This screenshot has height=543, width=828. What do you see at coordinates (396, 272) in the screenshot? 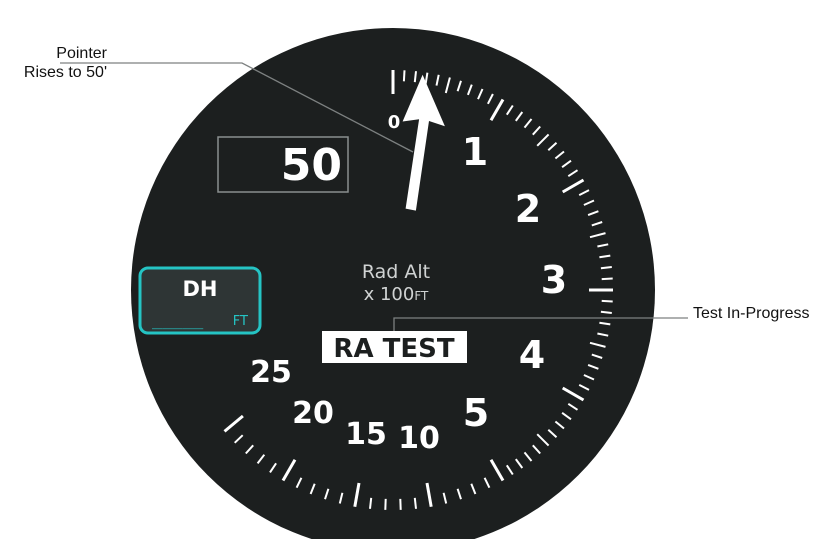
I see `rad-alt-title: Rad Alt` at bounding box center [396, 272].